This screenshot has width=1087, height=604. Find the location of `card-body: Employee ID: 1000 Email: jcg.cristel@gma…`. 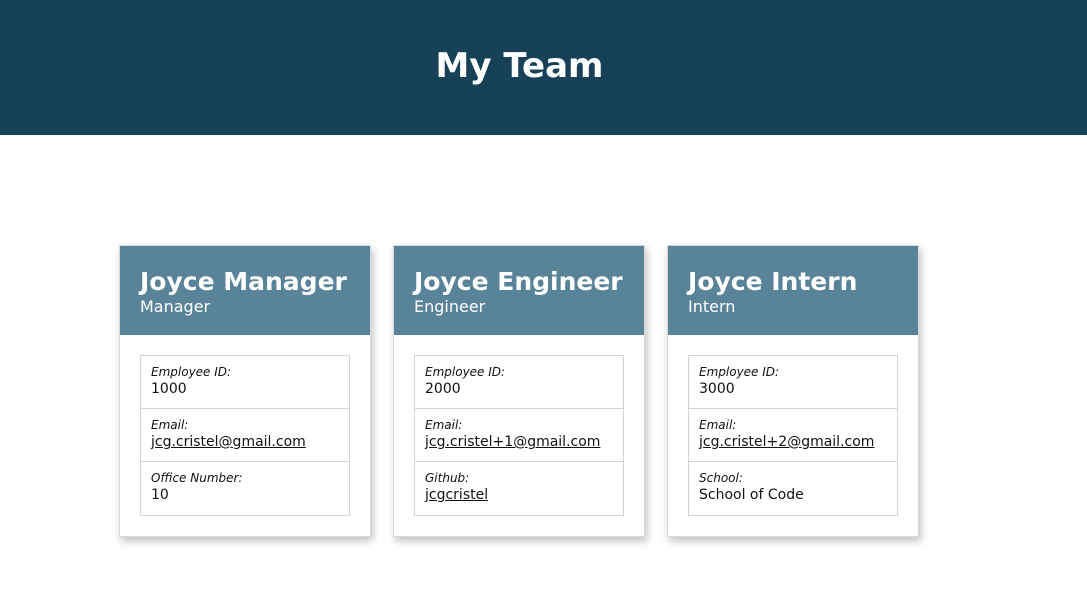

card-body: Employee ID: 1000 Email: jcg.cristel@gma… is located at coordinates (245, 435).